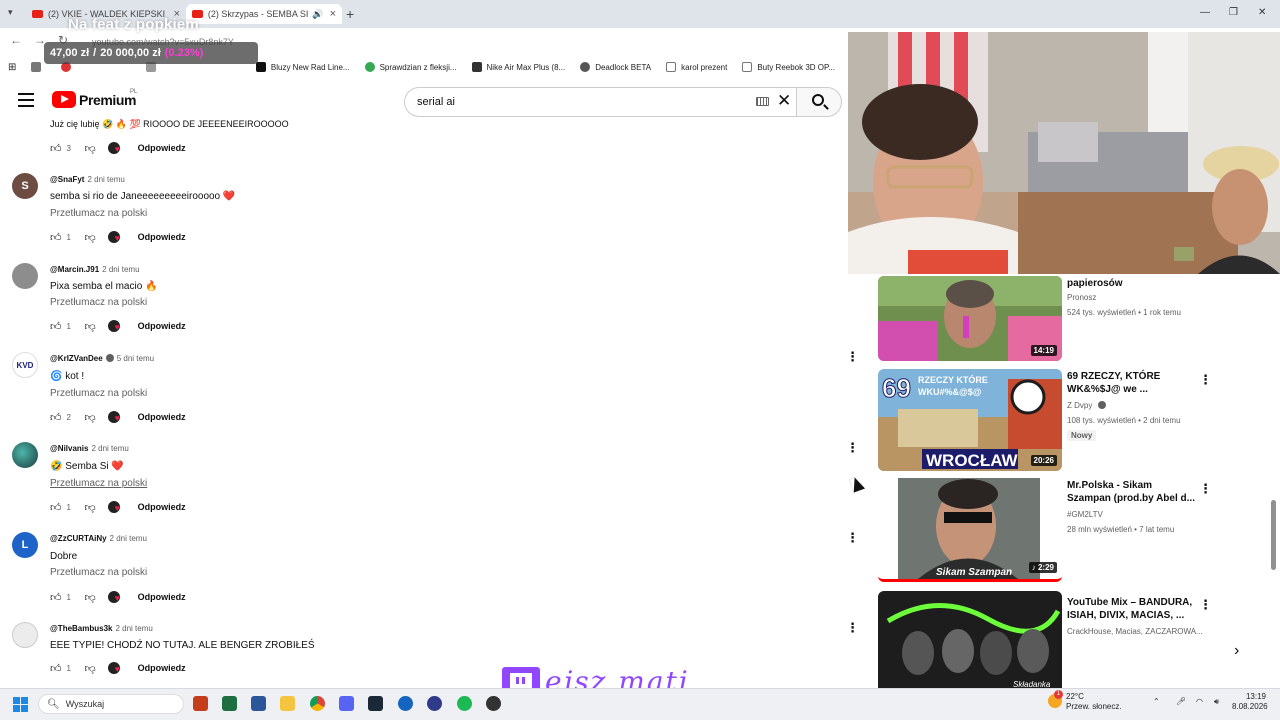  I want to click on video-thumbnail: 14:19, so click(970, 318).